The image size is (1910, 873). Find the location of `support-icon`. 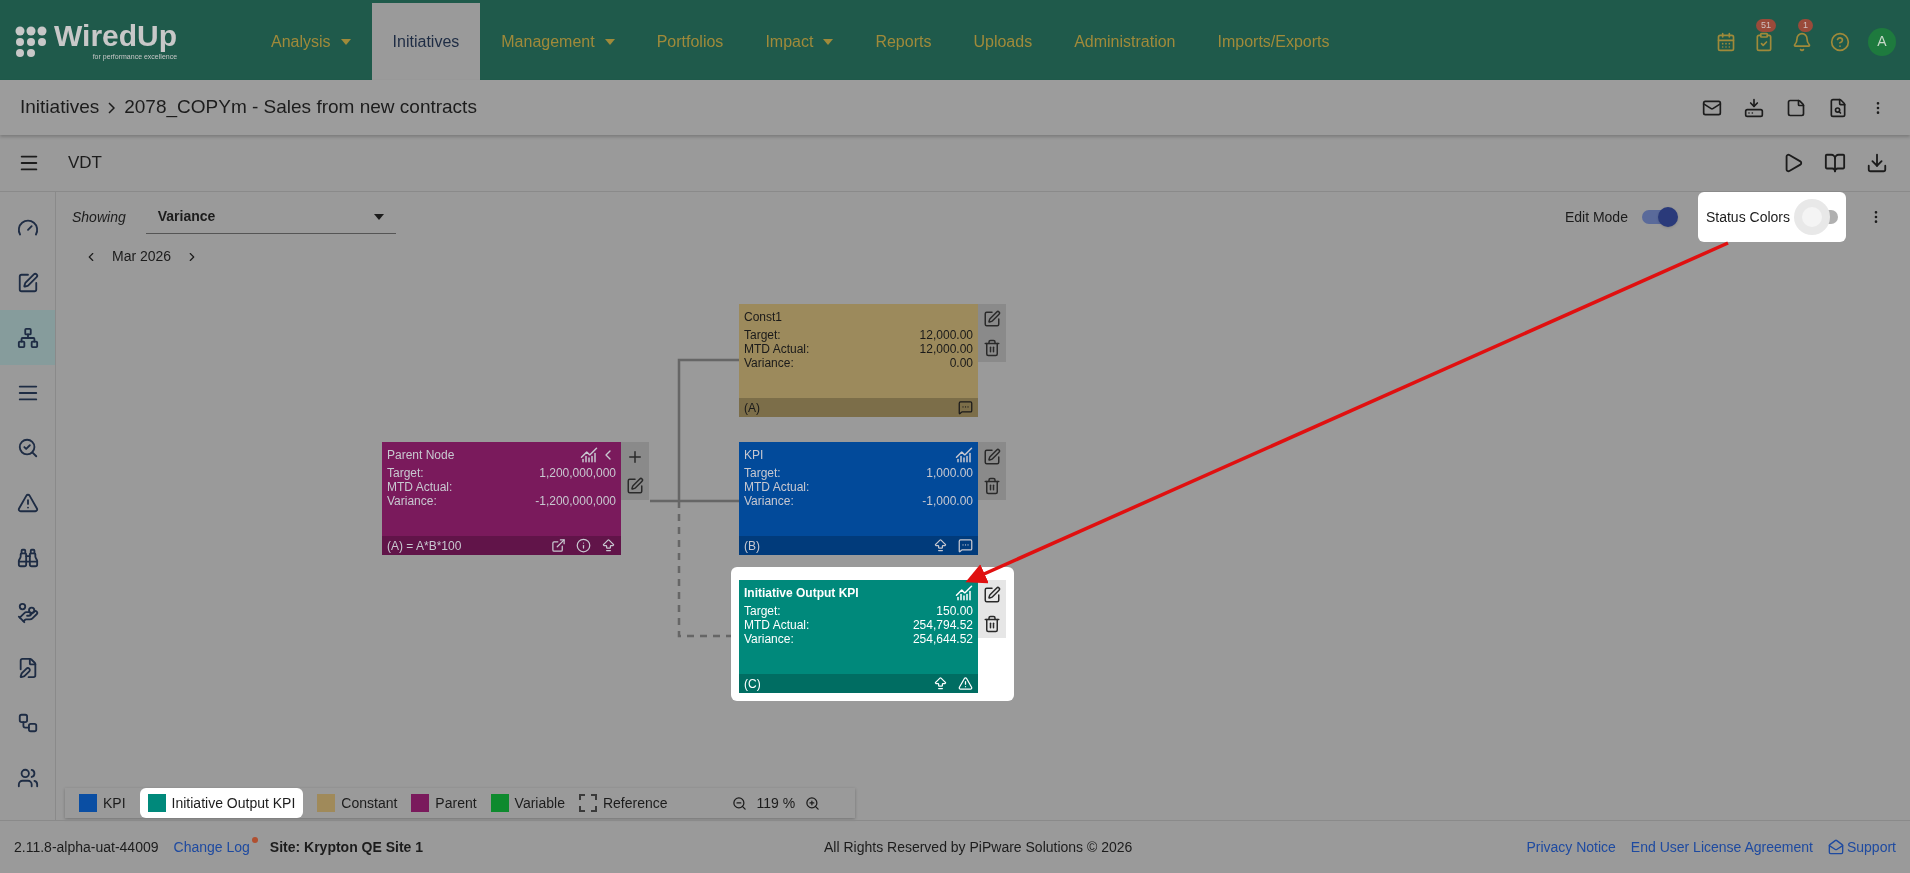

support-icon is located at coordinates (1835, 847).